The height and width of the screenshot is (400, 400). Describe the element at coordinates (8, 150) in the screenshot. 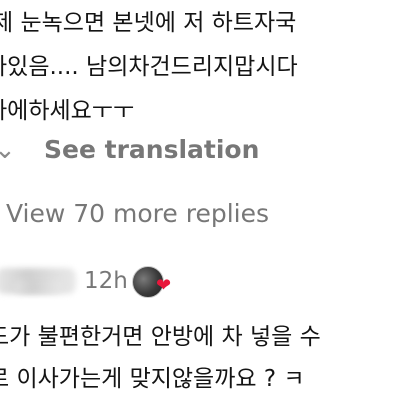

I see `chevron-icon: ⌄` at that location.